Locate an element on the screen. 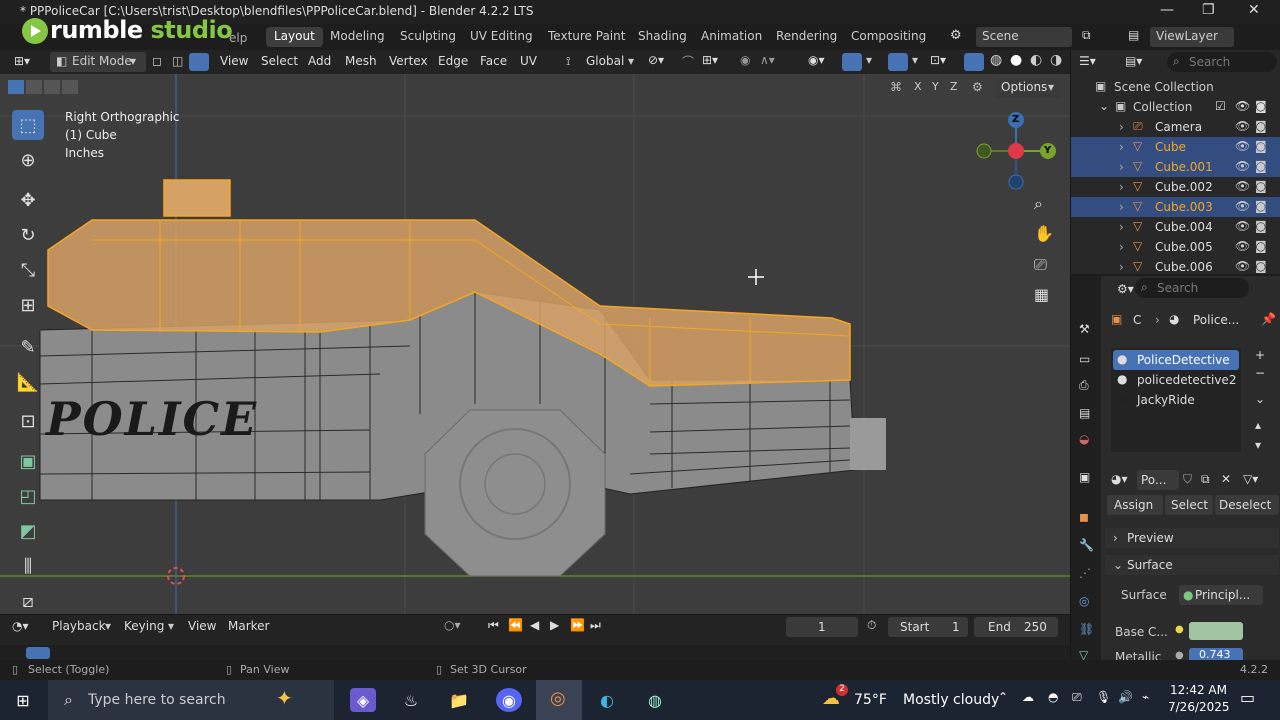  face-select-icon is located at coordinates (199, 62).